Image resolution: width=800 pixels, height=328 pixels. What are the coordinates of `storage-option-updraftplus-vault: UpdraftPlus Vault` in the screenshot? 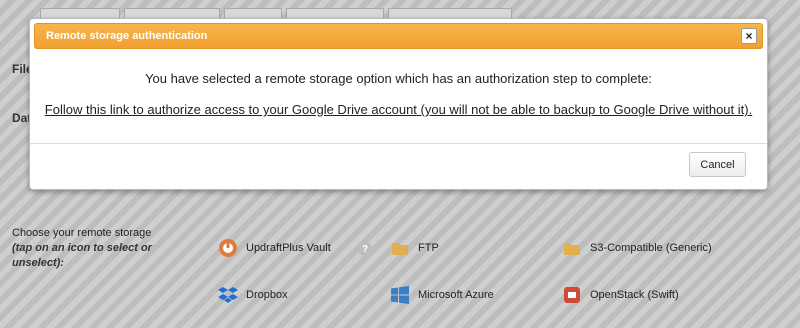 It's located at (274, 248).